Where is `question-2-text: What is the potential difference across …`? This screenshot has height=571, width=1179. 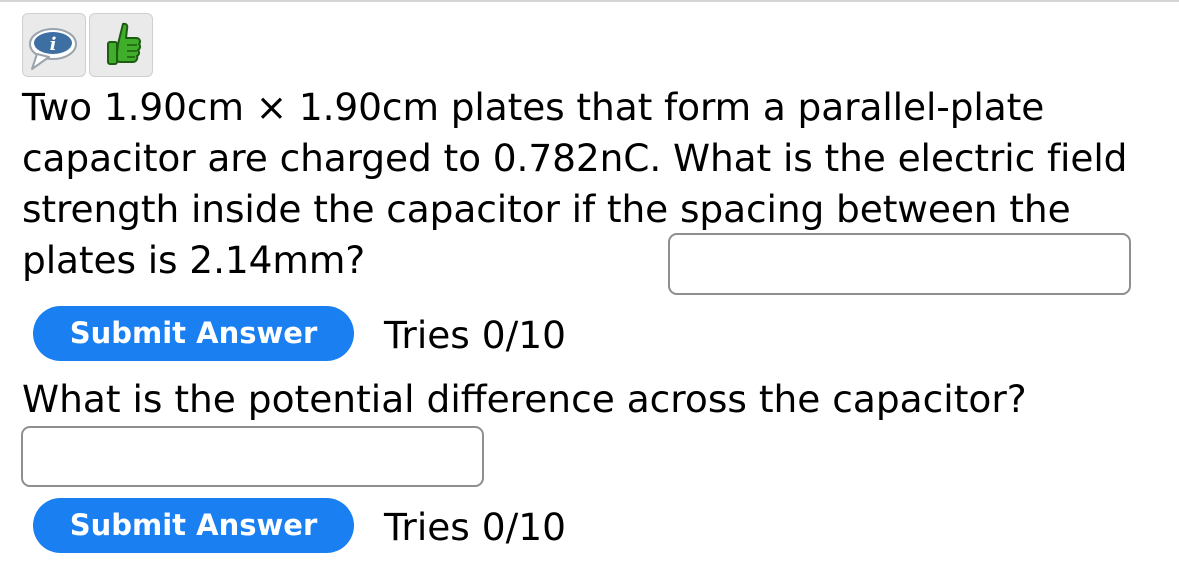 question-2-text: What is the potential difference across … is located at coordinates (524, 399).